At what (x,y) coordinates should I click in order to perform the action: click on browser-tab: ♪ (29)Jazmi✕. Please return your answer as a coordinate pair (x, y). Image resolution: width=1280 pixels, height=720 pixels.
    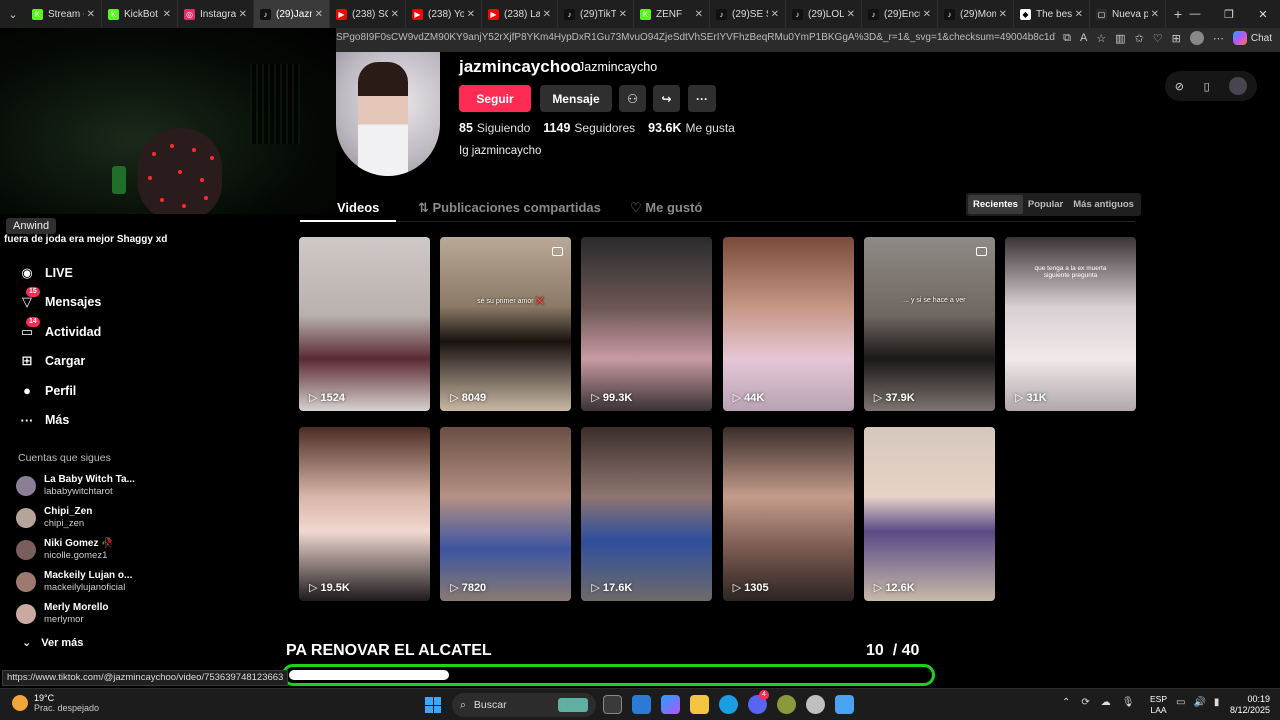
    Looking at the image, I should click on (292, 14).